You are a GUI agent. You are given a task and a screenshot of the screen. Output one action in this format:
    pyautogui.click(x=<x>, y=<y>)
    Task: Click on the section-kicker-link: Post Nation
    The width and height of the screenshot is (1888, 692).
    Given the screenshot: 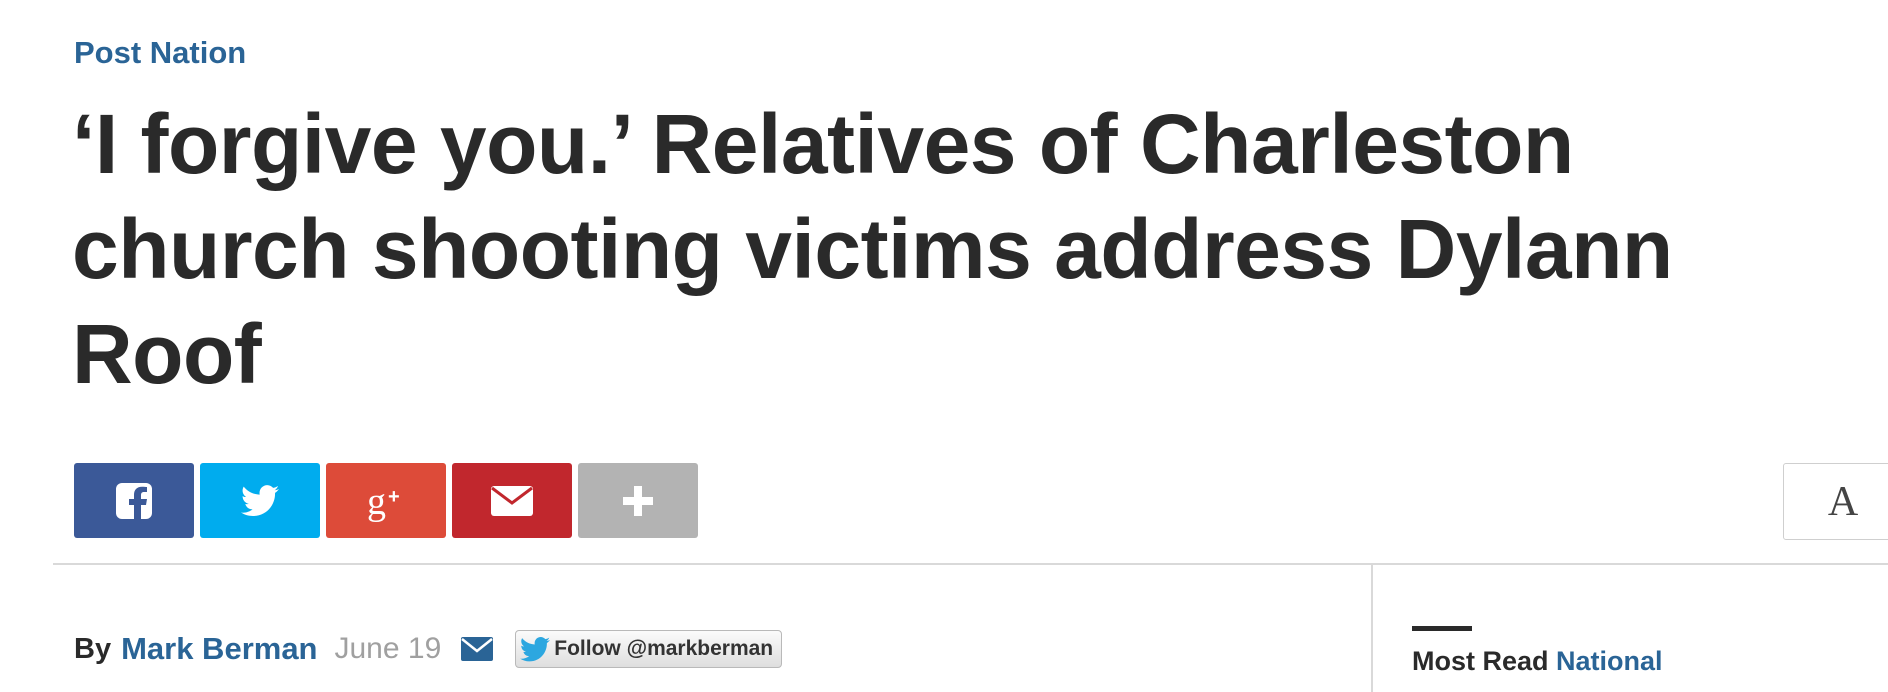 What is the action you would take?
    pyautogui.click(x=160, y=53)
    